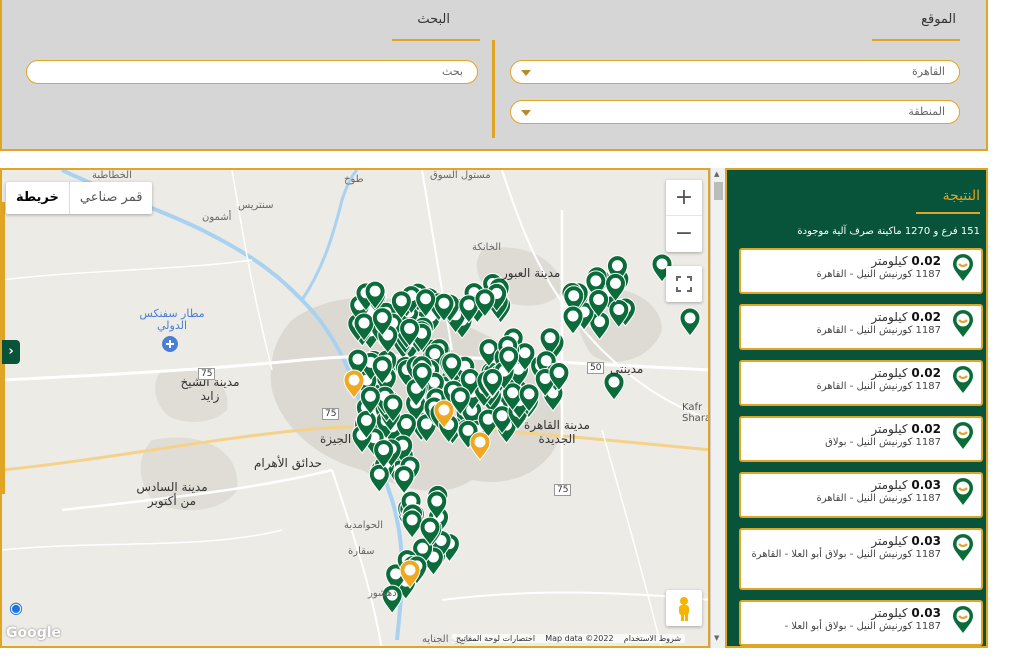 Image resolution: width=1024 pixels, height=669 pixels. I want to click on search-title: البحث, so click(433, 19).